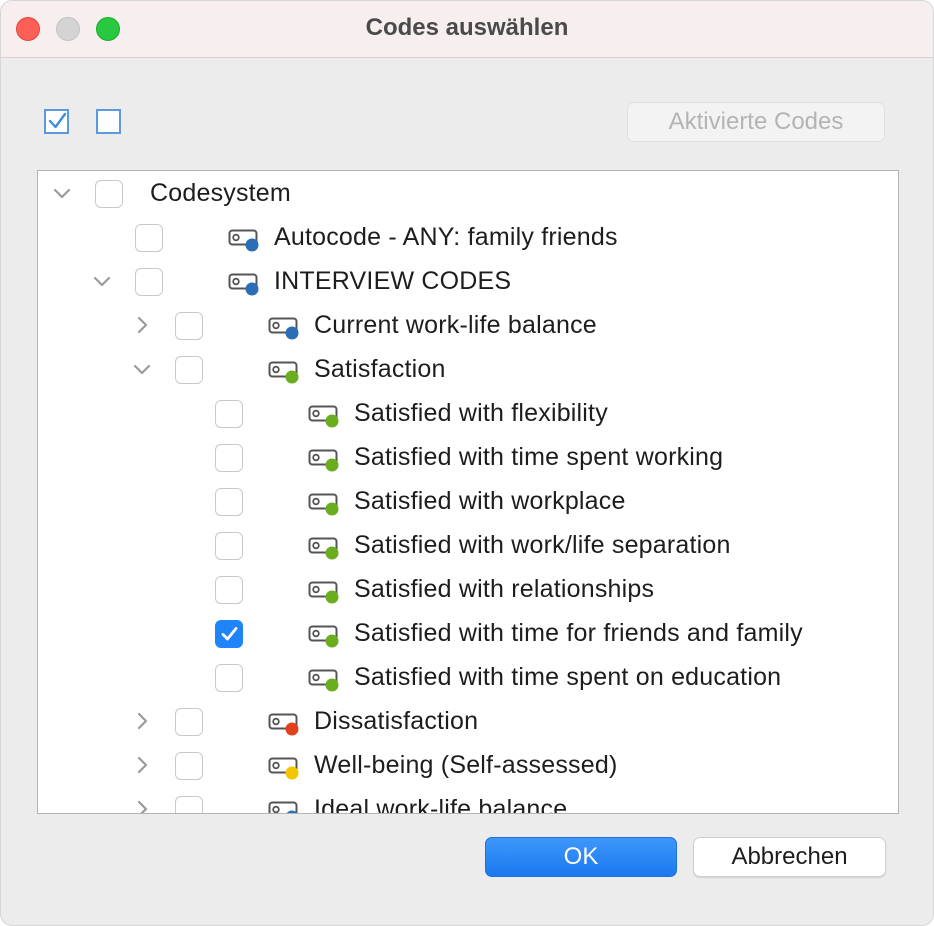  Describe the element at coordinates (380, 369) in the screenshot. I see `tree-item-label: Satisfaction` at that location.